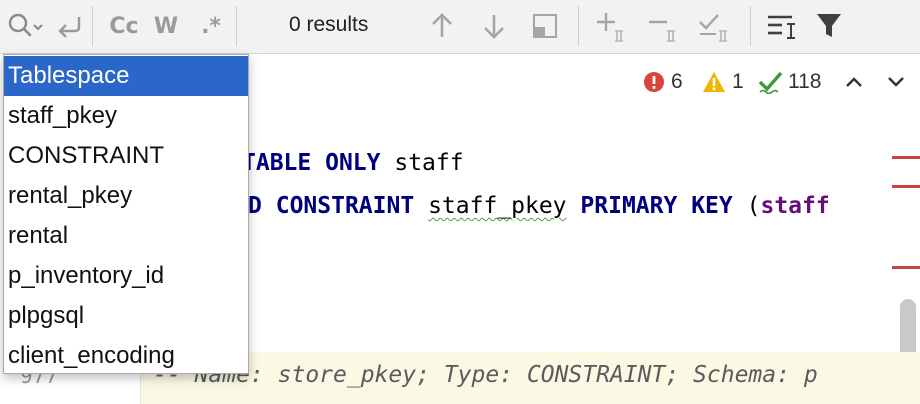  What do you see at coordinates (494, 26) in the screenshot?
I see `next-occurrence-icon` at bounding box center [494, 26].